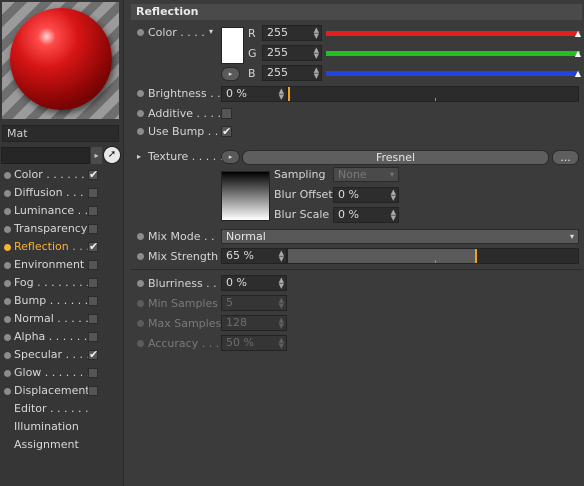  I want to click on blurriness-spinner-icon: ▲ ▼, so click(281, 283).